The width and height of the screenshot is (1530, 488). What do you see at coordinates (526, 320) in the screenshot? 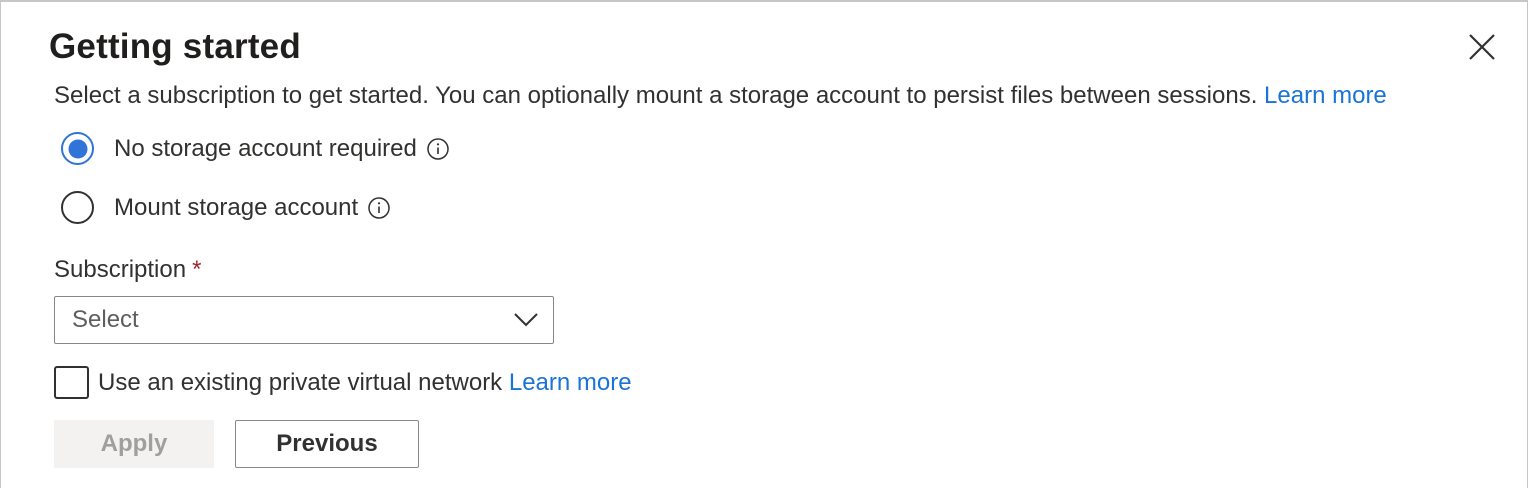
I see `chevron-down-icon` at bounding box center [526, 320].